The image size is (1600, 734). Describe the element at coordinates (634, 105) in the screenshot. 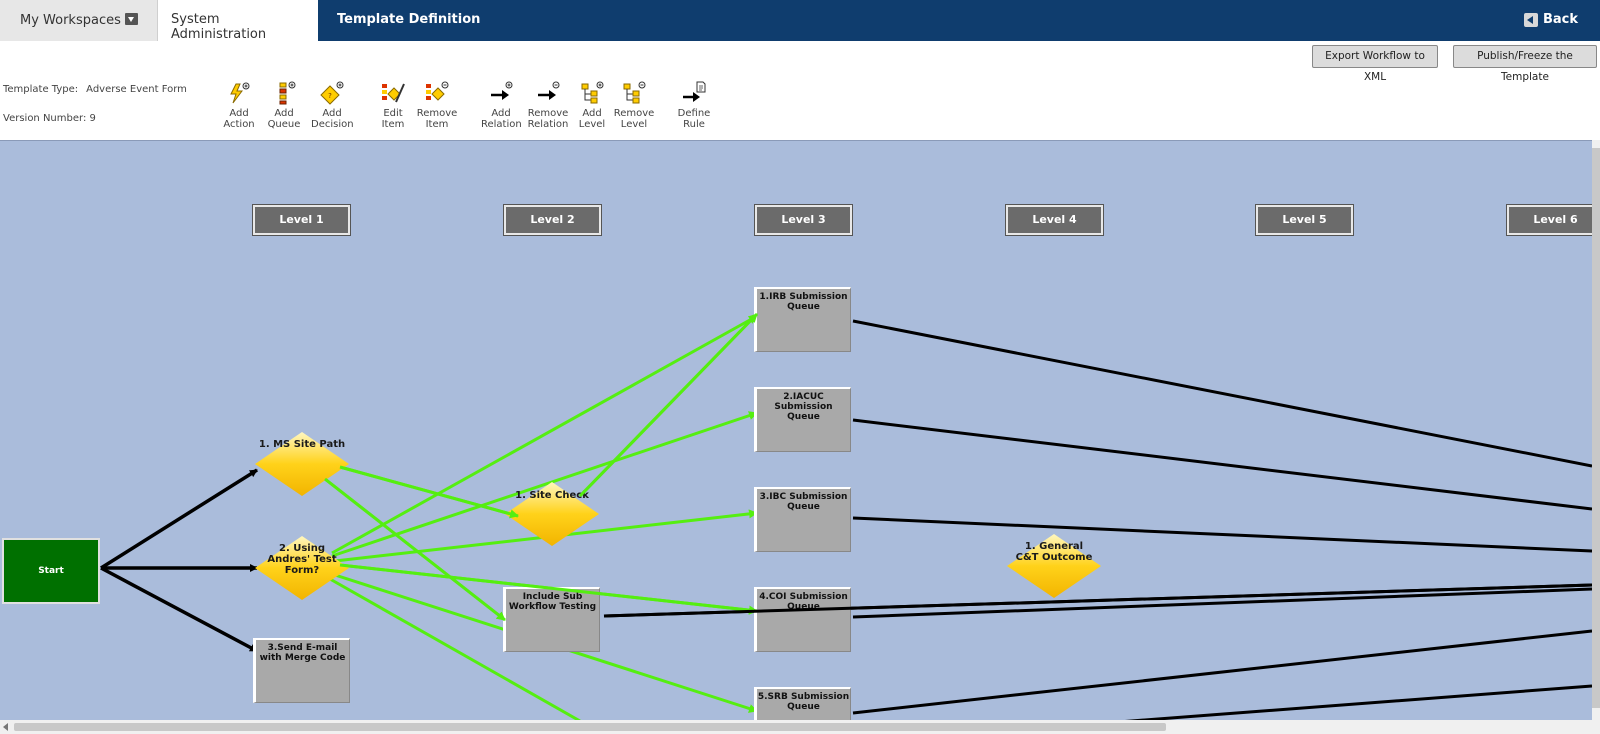

I see `remove-level-tool: Remove Level` at that location.